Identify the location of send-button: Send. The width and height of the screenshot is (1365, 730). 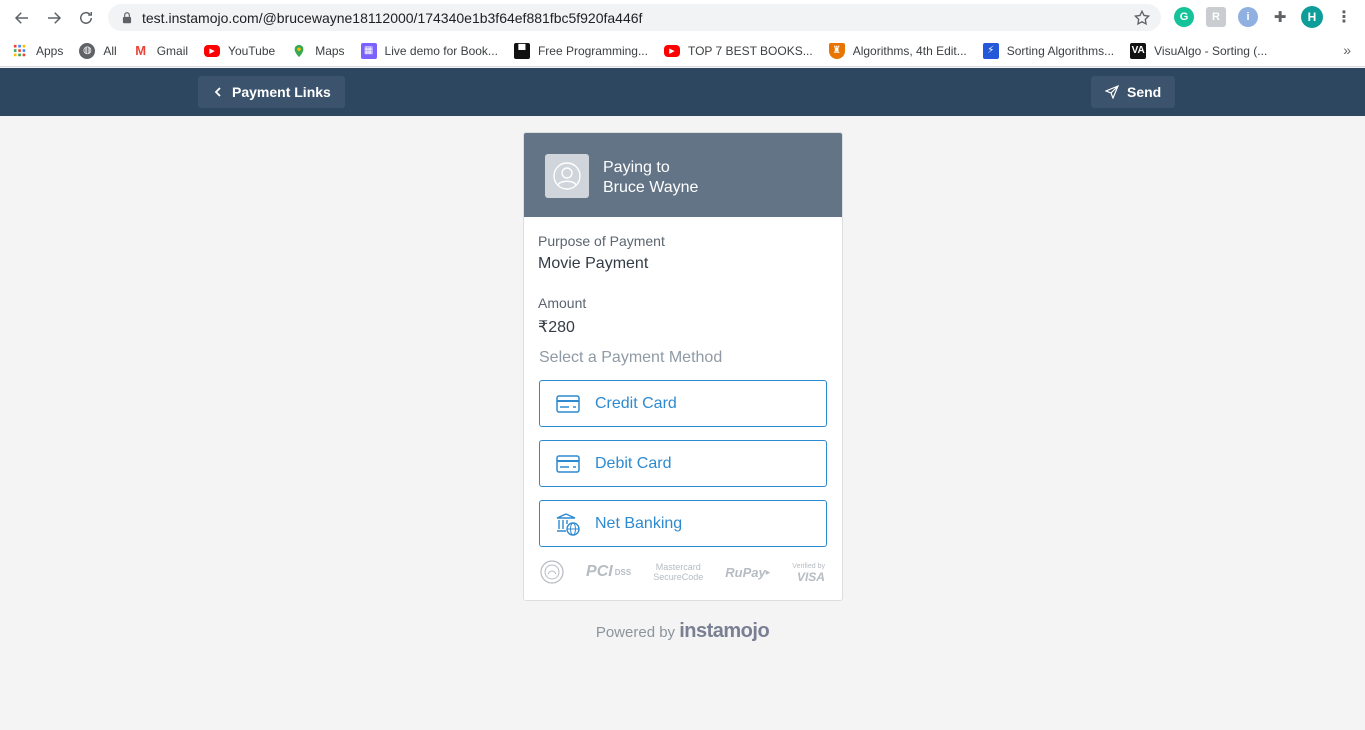
(1133, 92).